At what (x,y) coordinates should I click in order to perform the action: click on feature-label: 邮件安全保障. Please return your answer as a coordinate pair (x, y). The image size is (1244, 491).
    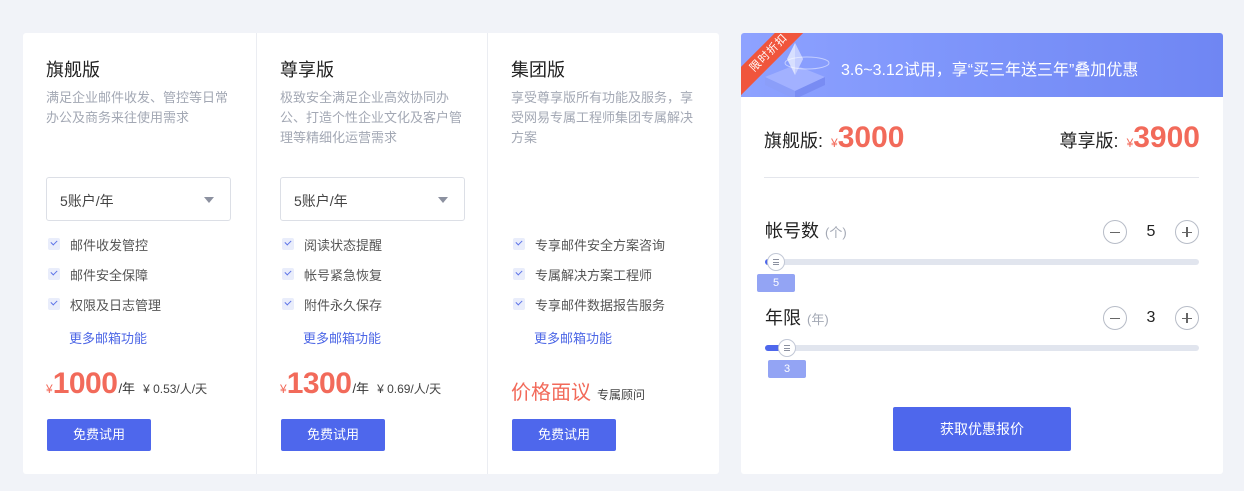
    Looking at the image, I should click on (109, 275).